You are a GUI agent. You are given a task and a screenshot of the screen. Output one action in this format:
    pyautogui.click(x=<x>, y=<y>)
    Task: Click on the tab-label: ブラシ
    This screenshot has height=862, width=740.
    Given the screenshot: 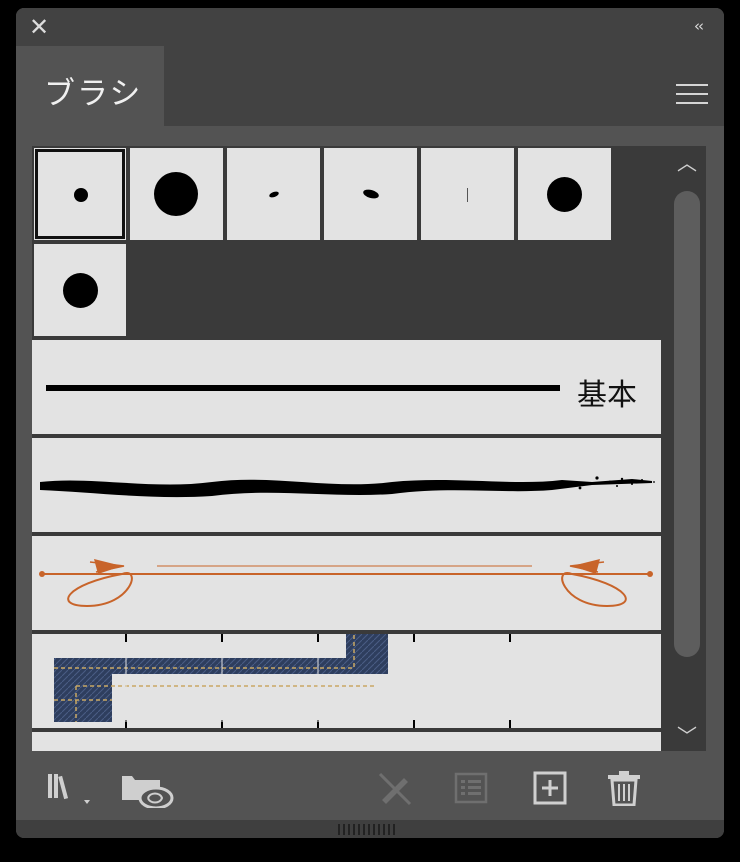 What is the action you would take?
    pyautogui.click(x=93, y=94)
    